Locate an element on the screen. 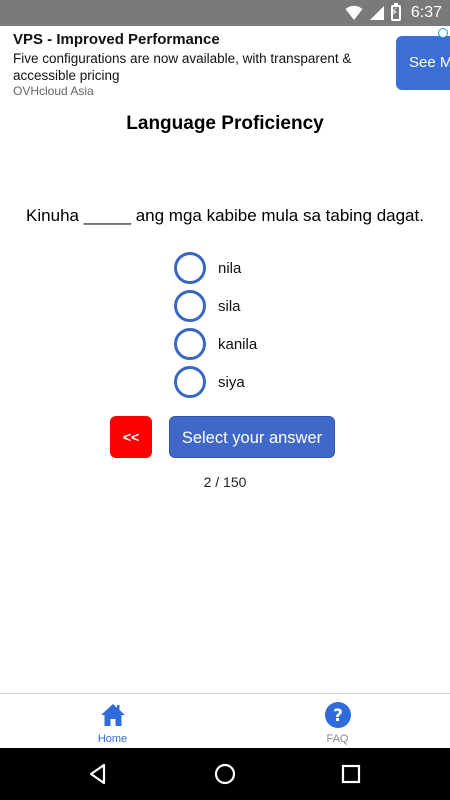  nav-item-home: Home is located at coordinates (112, 721).